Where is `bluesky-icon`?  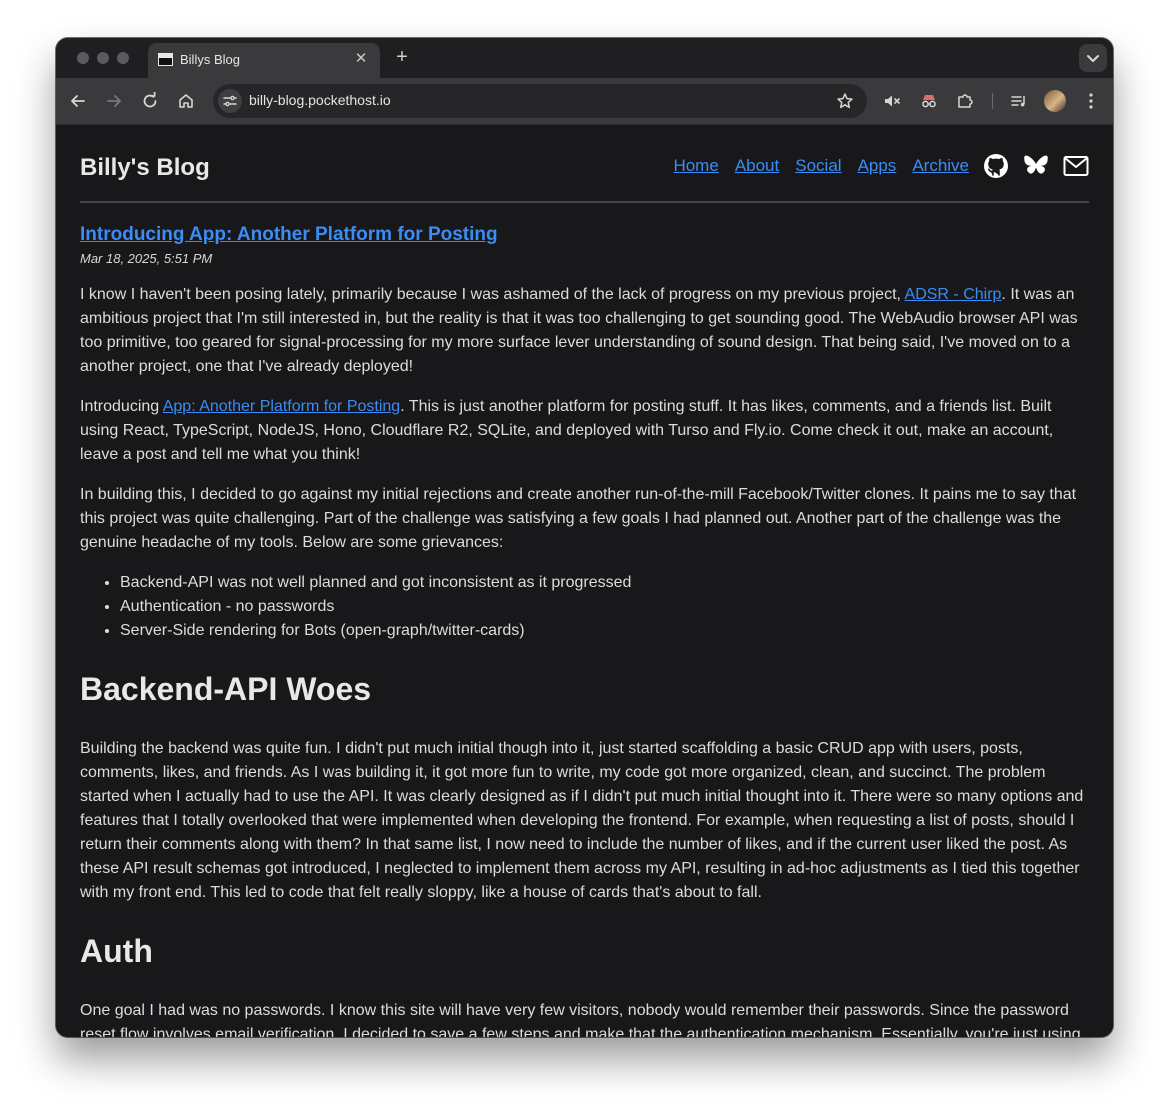 bluesky-icon is located at coordinates (1036, 166).